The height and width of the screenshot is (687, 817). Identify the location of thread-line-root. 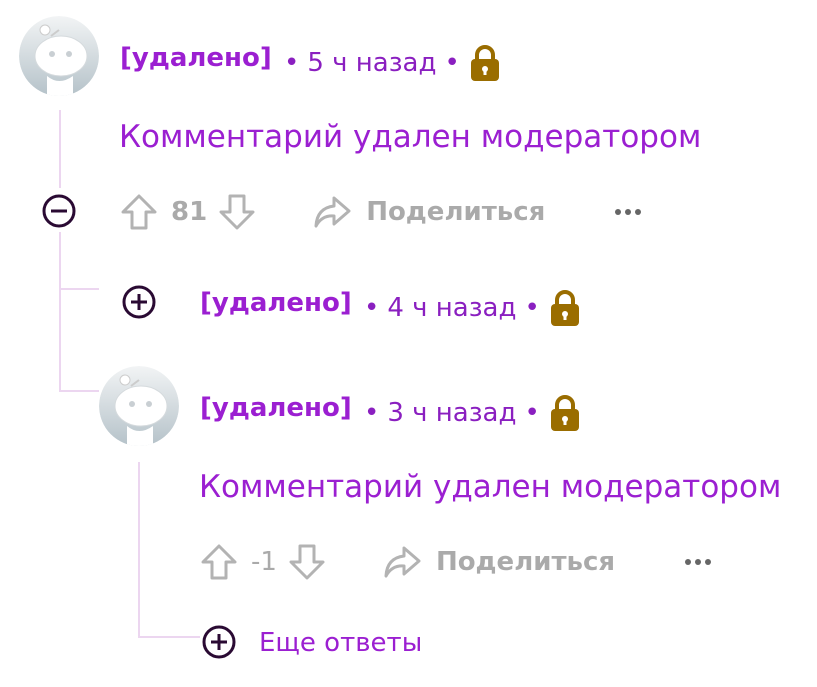
(60, 149).